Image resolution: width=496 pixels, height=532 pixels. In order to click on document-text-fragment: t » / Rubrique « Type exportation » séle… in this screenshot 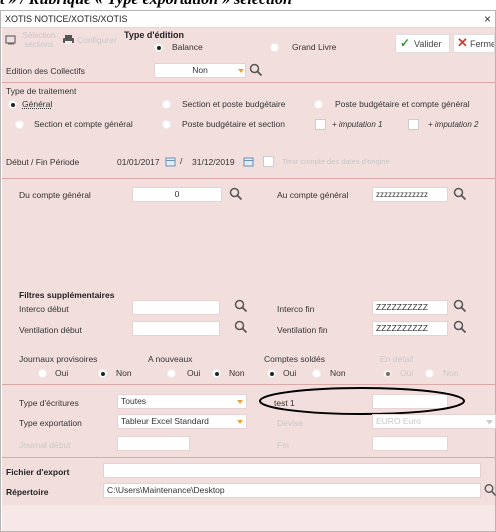, I will do `click(248, 5)`.